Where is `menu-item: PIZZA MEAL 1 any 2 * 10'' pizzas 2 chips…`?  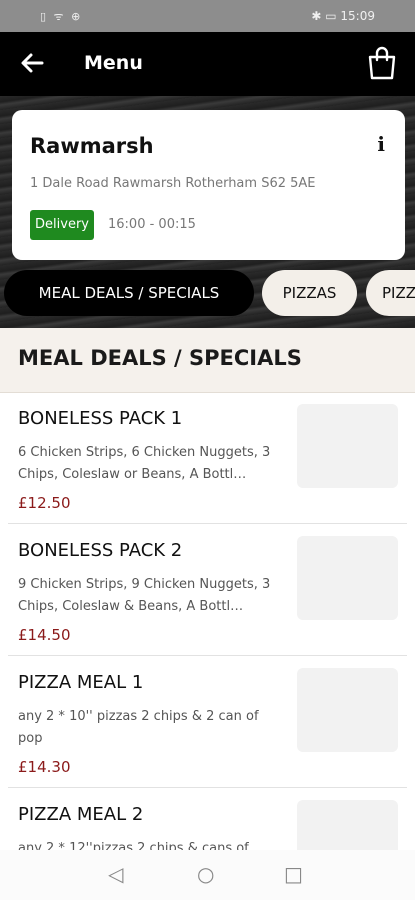
menu-item: PIZZA MEAL 1 any 2 * 10'' pizzas 2 chips… is located at coordinates (207, 723).